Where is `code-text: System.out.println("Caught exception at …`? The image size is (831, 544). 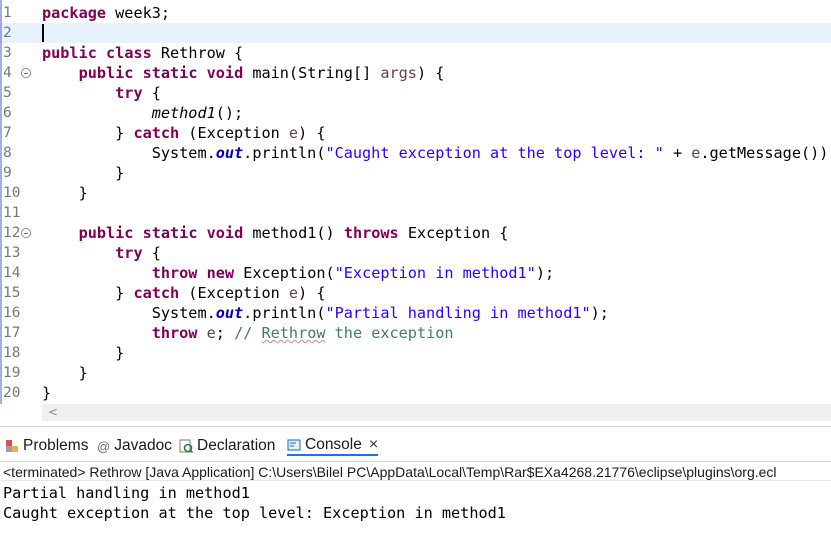 code-text: System.out.println("Caught exception at … is located at coordinates (436, 153).